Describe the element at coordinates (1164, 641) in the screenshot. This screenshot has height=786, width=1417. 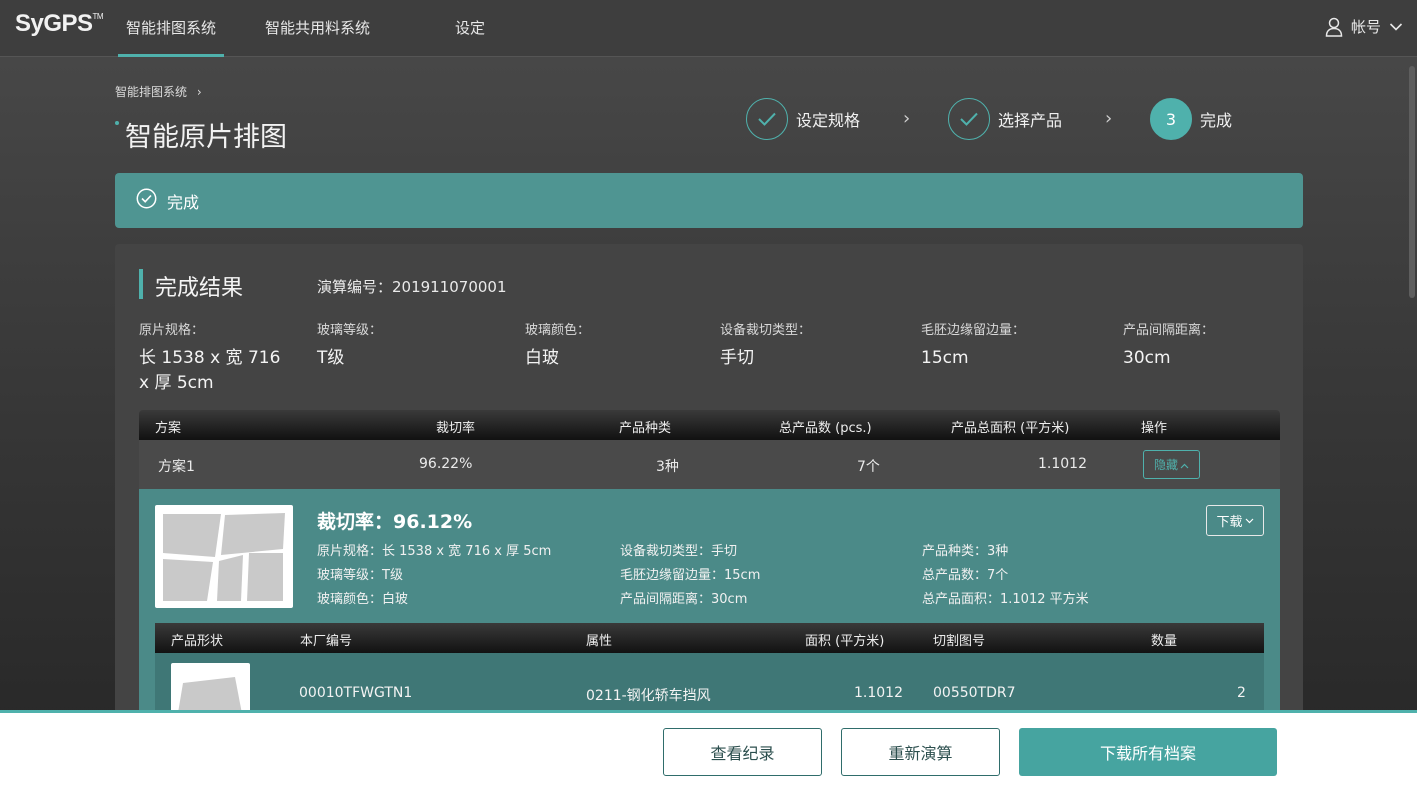
I see `col-header-quantity: 数量` at that location.